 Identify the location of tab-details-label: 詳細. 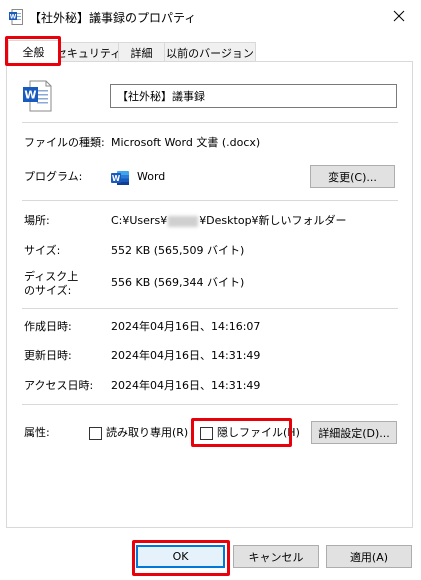
(141, 53).